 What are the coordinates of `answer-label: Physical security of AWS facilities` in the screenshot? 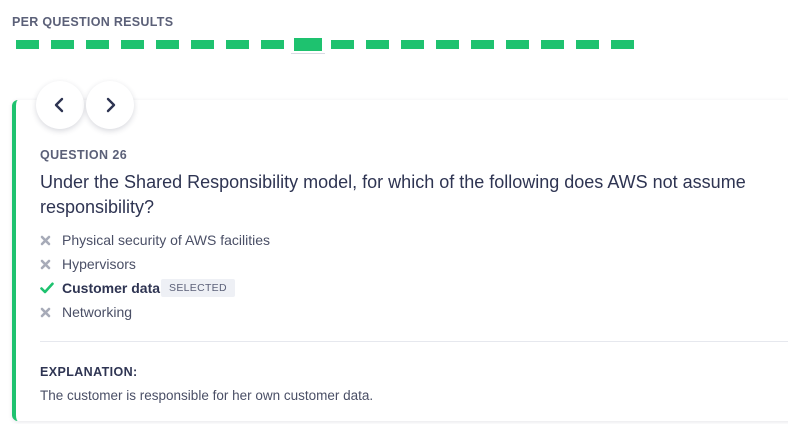 It's located at (166, 240).